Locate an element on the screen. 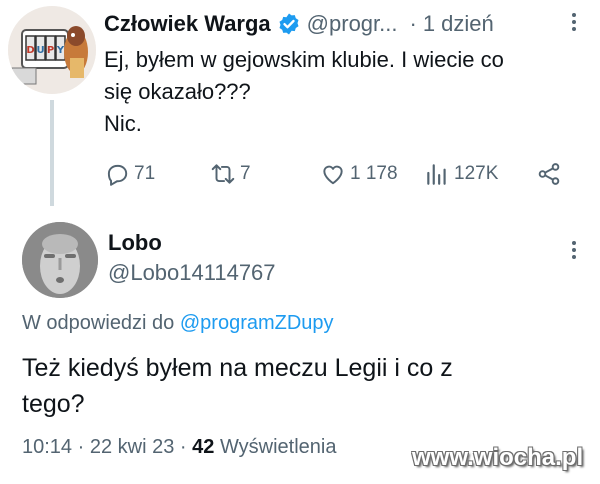 Image resolution: width=600 pixels, height=484 pixels. retweet-count: 7 is located at coordinates (245, 173).